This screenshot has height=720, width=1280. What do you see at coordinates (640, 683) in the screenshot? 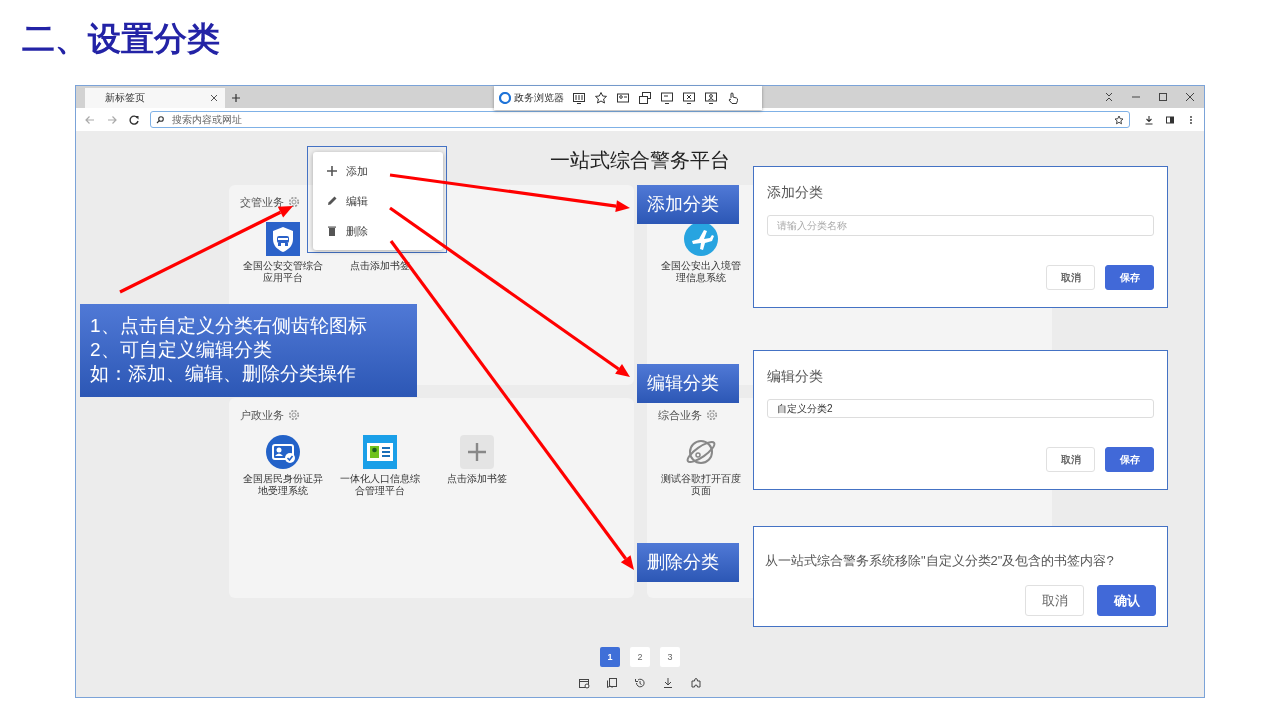
I see `history-icon` at bounding box center [640, 683].